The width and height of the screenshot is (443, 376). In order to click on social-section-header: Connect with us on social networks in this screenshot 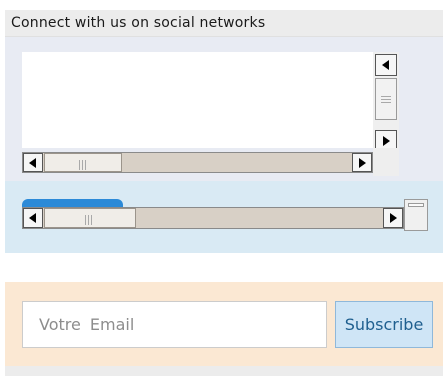, I will do `click(224, 23)`.